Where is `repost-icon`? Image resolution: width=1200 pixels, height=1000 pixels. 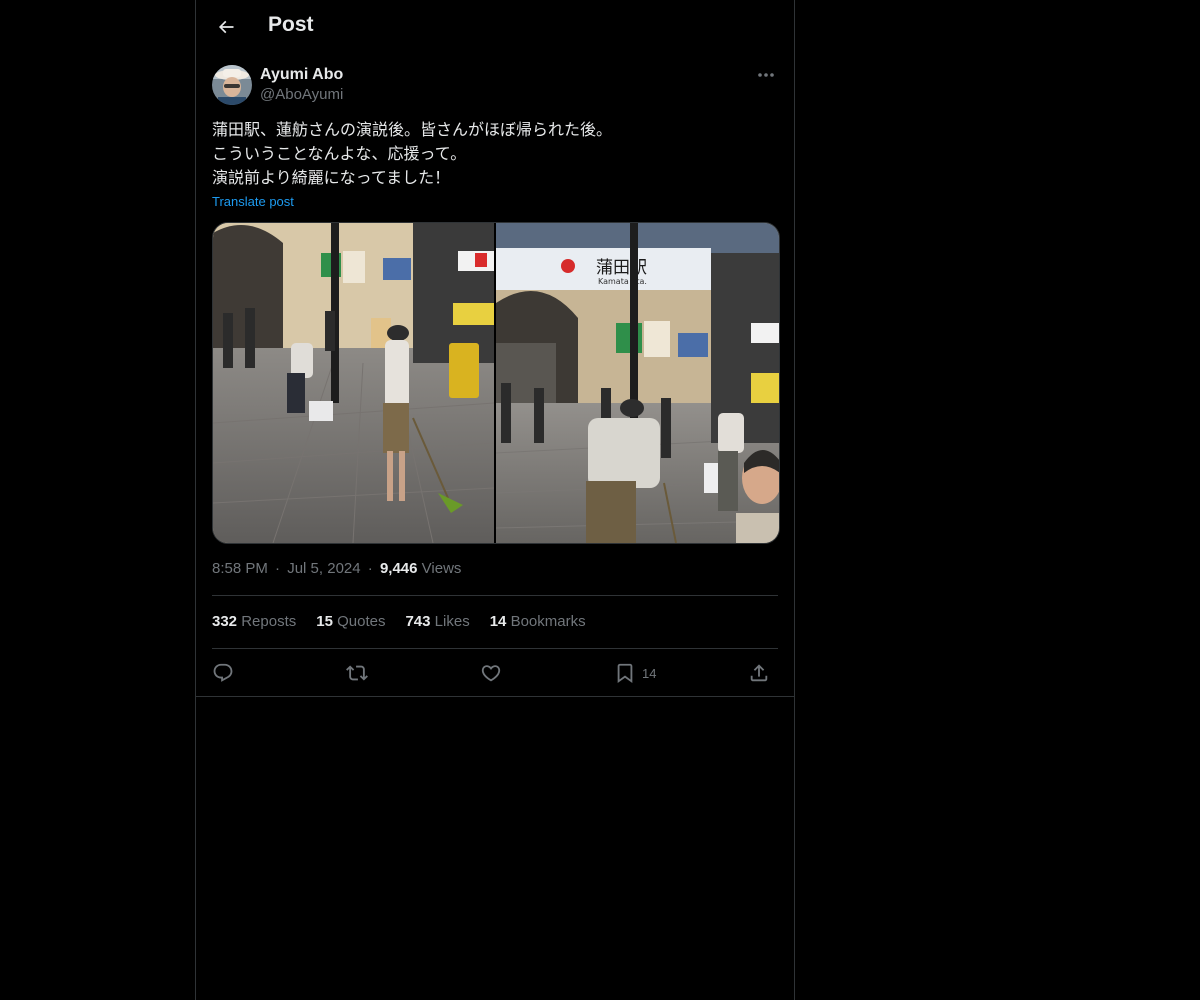 repost-icon is located at coordinates (357, 673).